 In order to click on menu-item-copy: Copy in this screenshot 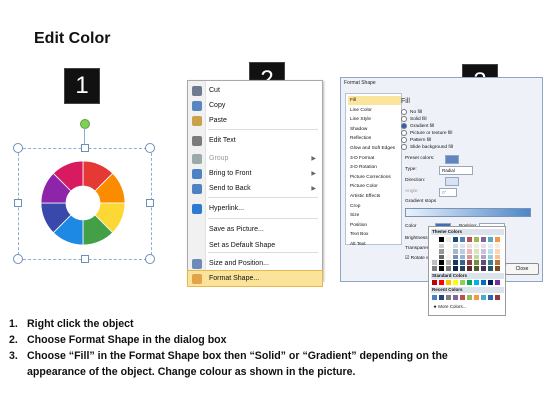, I will do `click(255, 105)`.